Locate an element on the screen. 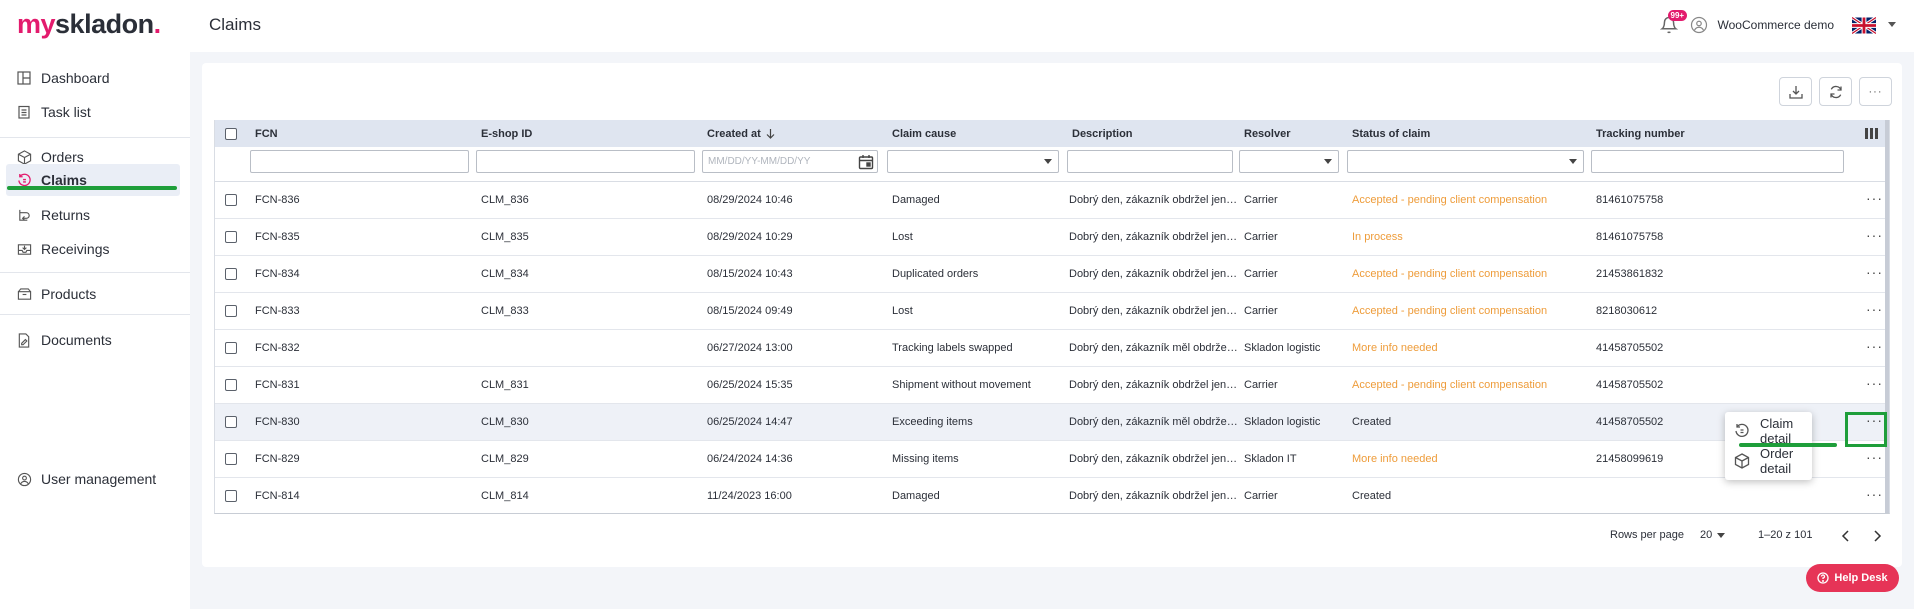 This screenshot has width=1914, height=609. active-actions-highlight is located at coordinates (1866, 429).